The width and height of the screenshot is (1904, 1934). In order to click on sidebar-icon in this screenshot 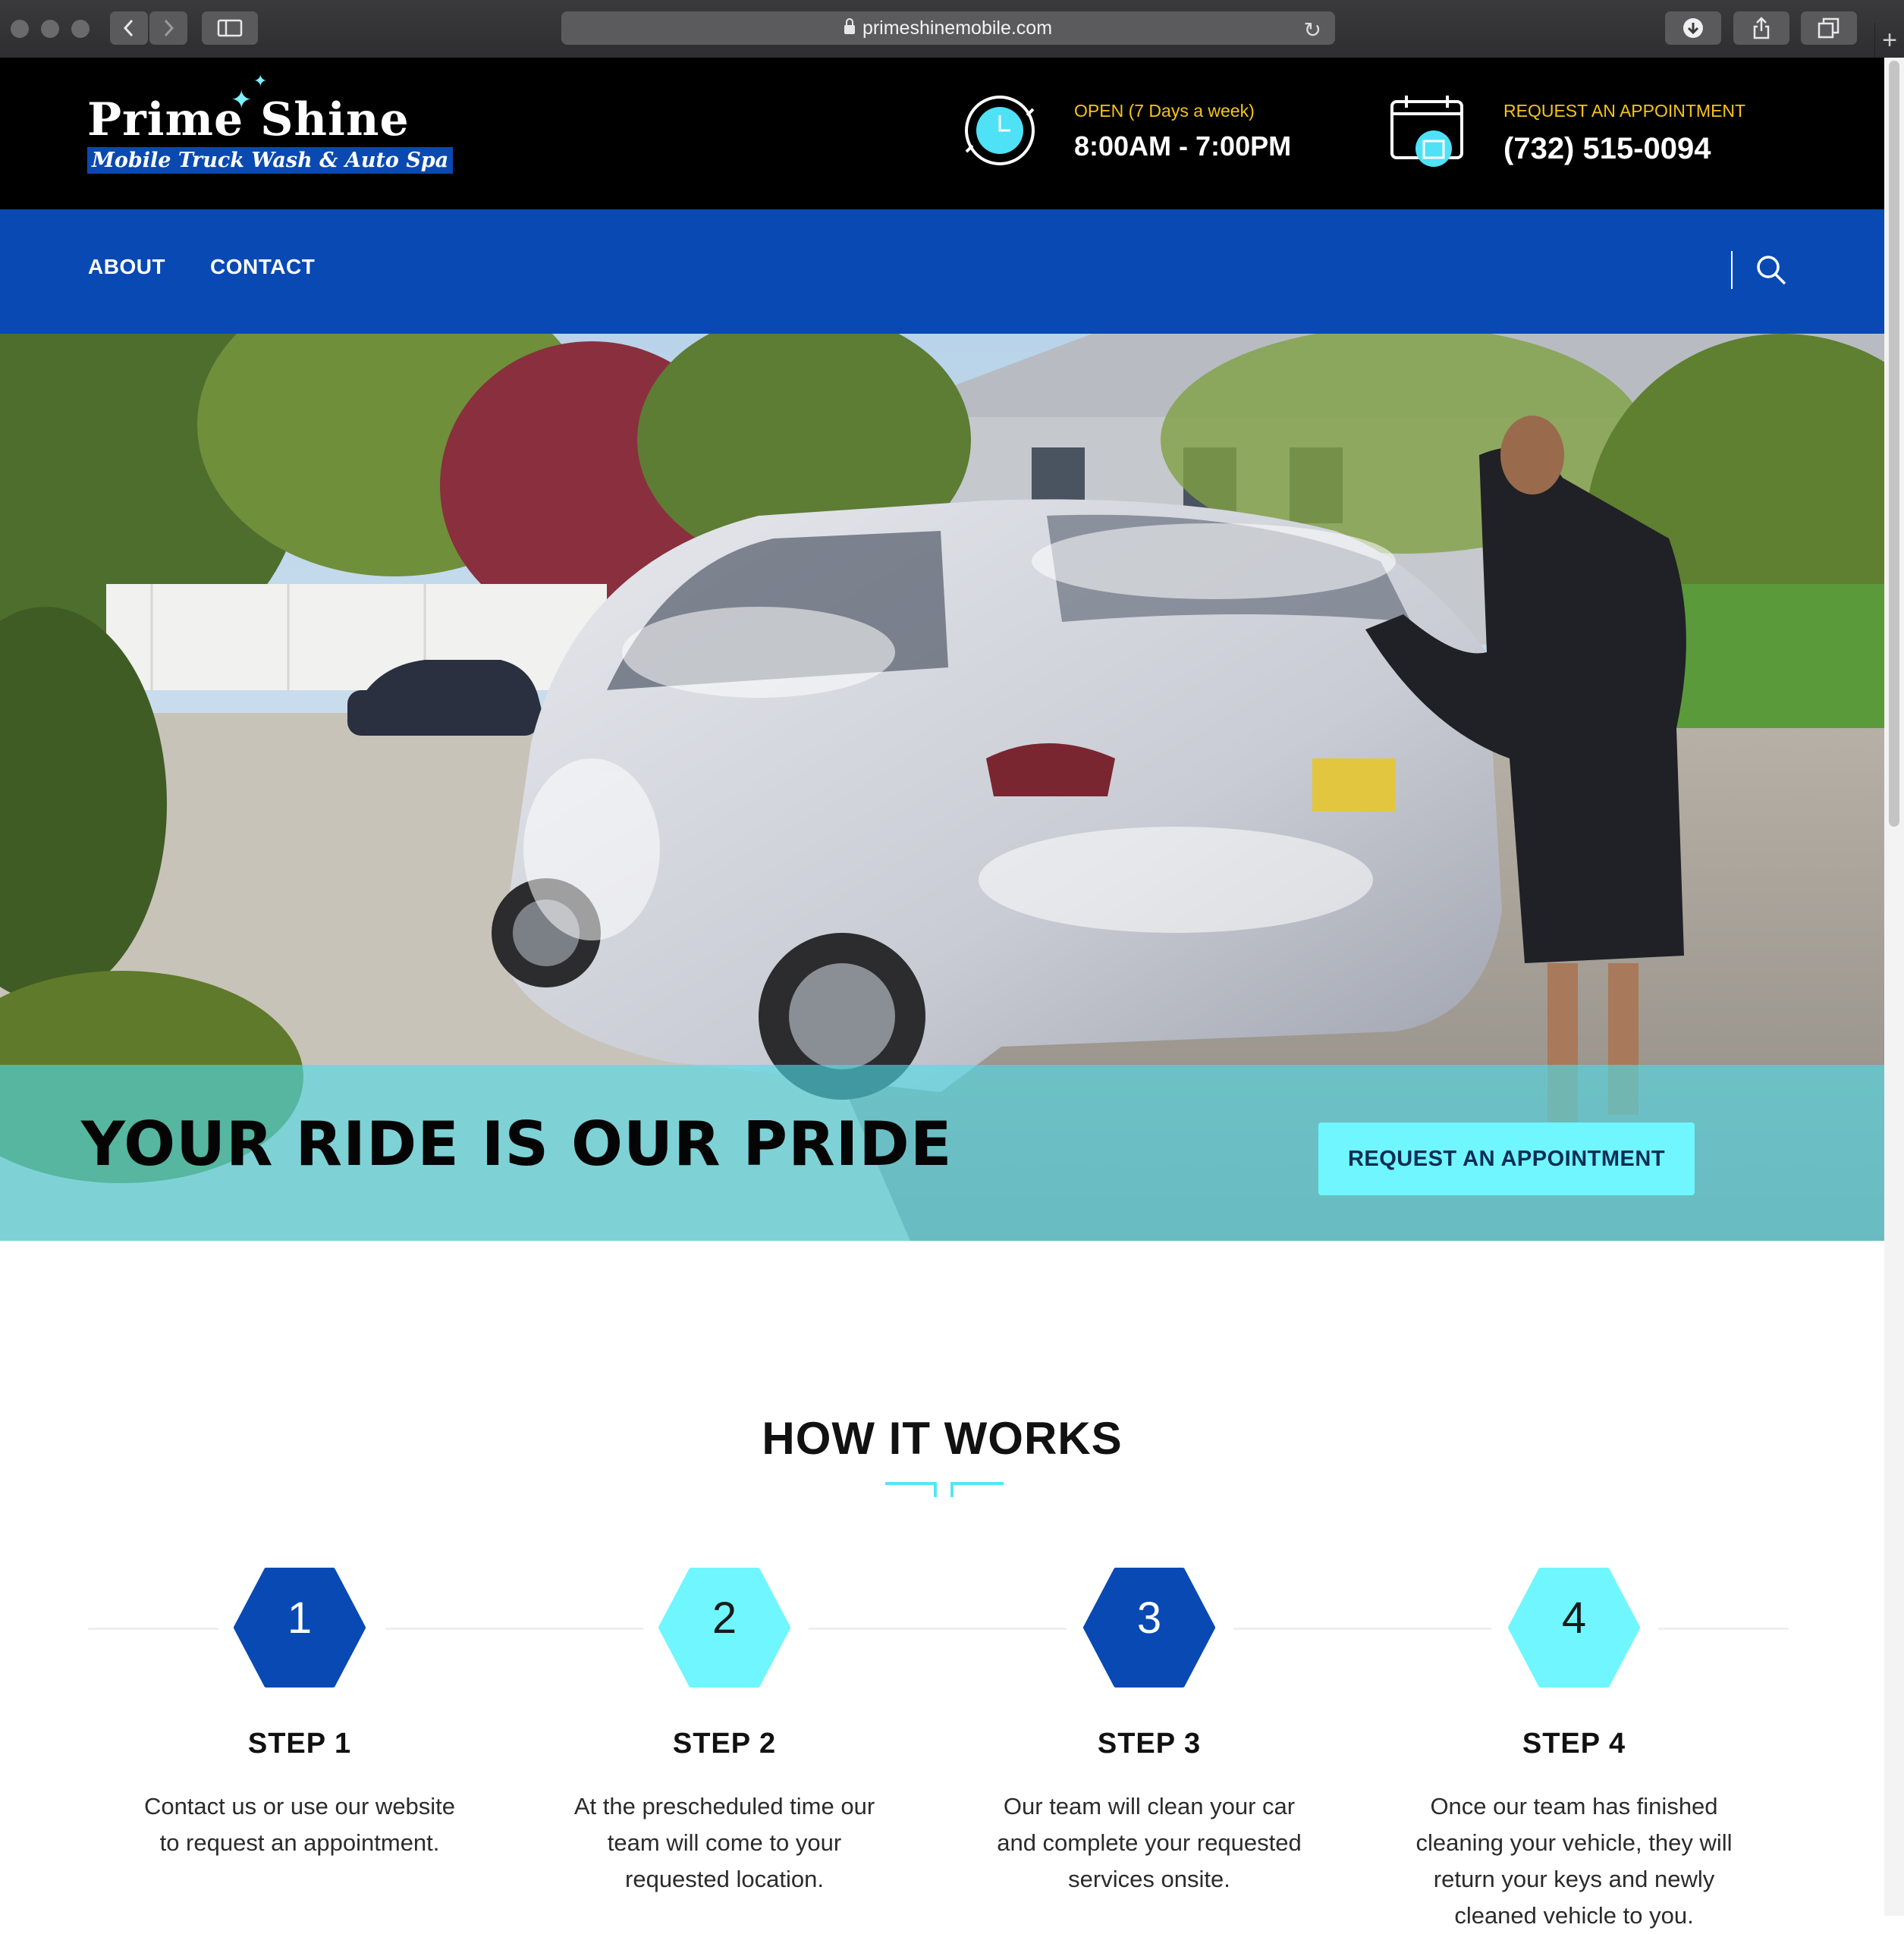, I will do `click(230, 28)`.